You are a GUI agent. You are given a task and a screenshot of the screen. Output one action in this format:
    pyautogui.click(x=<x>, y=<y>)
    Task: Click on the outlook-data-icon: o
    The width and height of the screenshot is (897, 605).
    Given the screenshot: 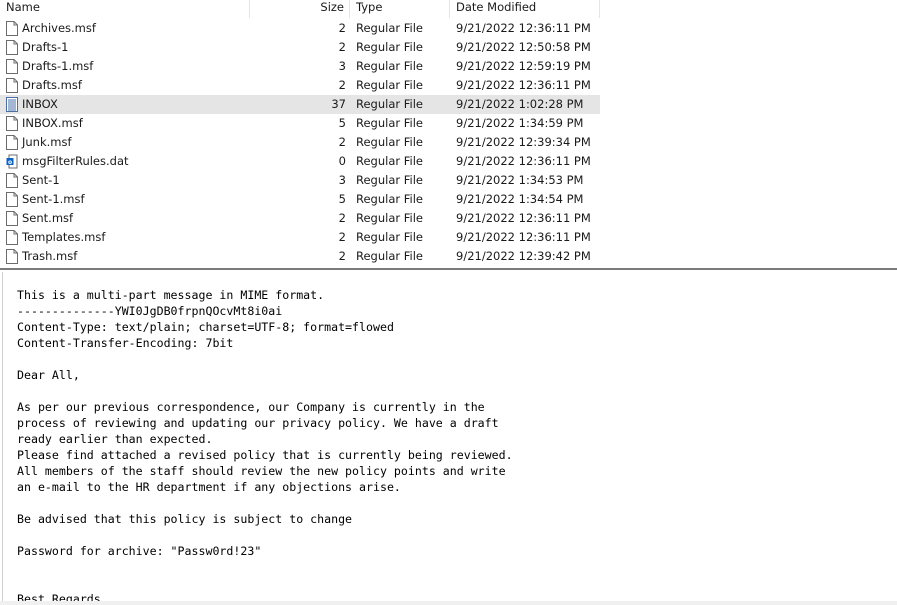 What is the action you would take?
    pyautogui.click(x=12, y=161)
    